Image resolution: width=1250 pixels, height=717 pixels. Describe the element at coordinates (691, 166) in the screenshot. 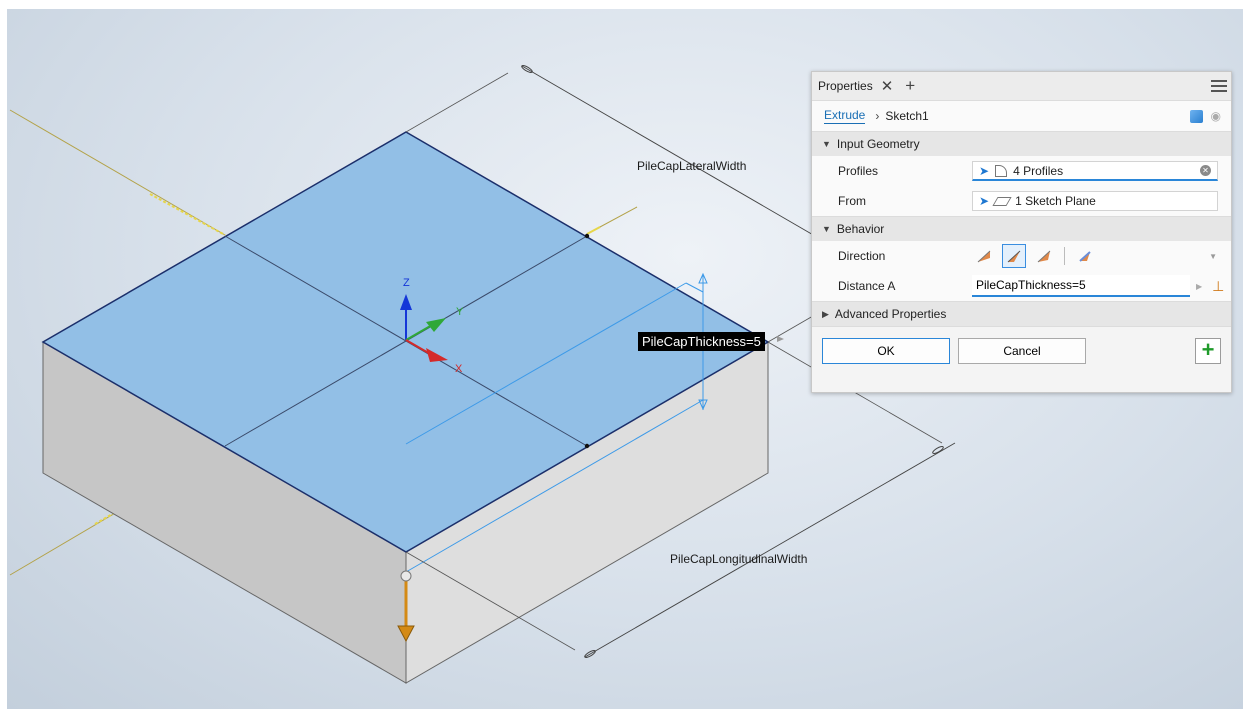

I see `lateral-width-label: PileCapLateralWidth` at that location.